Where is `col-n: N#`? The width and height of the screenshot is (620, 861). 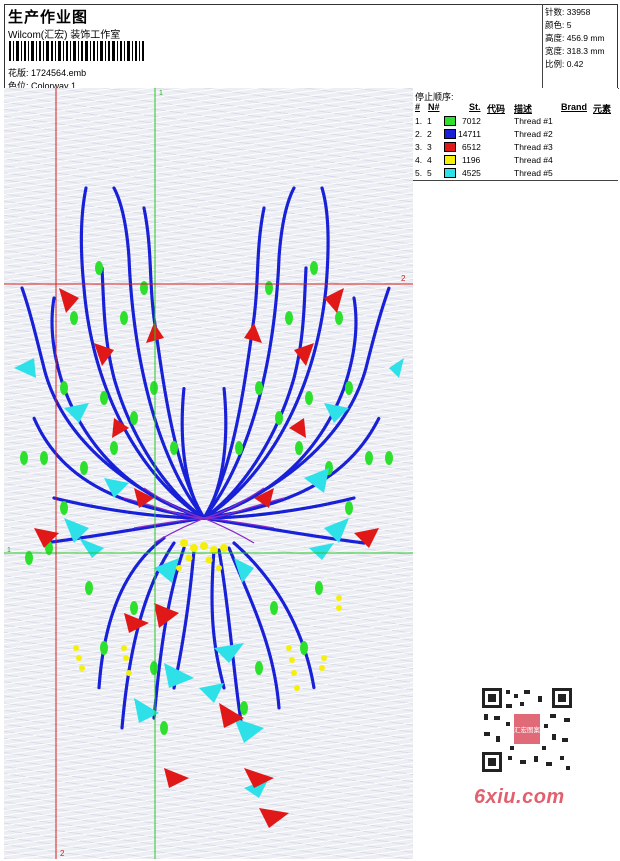
col-n: N# is located at coordinates (434, 107).